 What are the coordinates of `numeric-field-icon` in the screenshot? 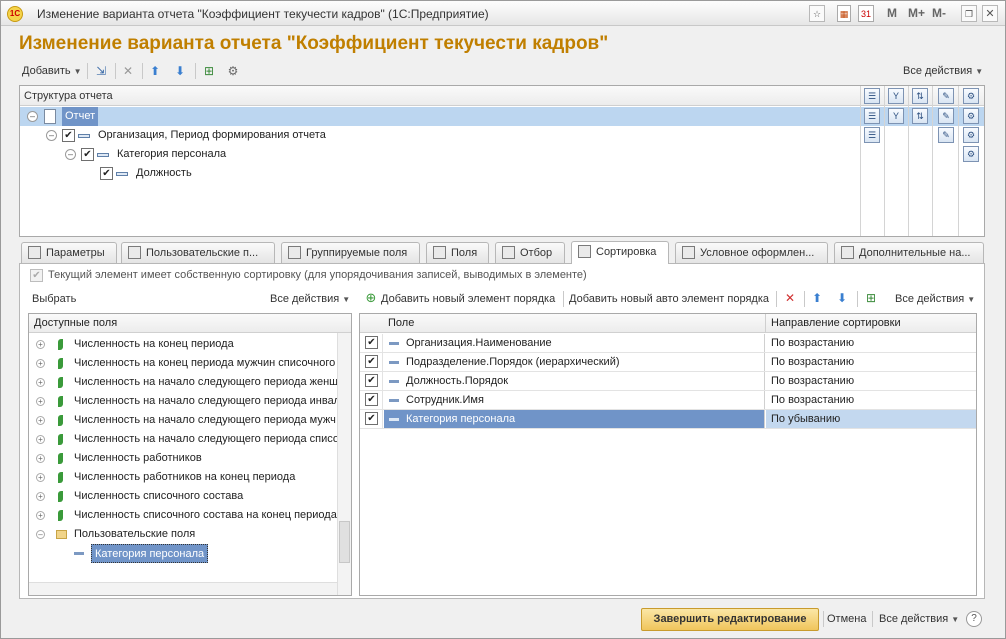 It's located at (60, 496).